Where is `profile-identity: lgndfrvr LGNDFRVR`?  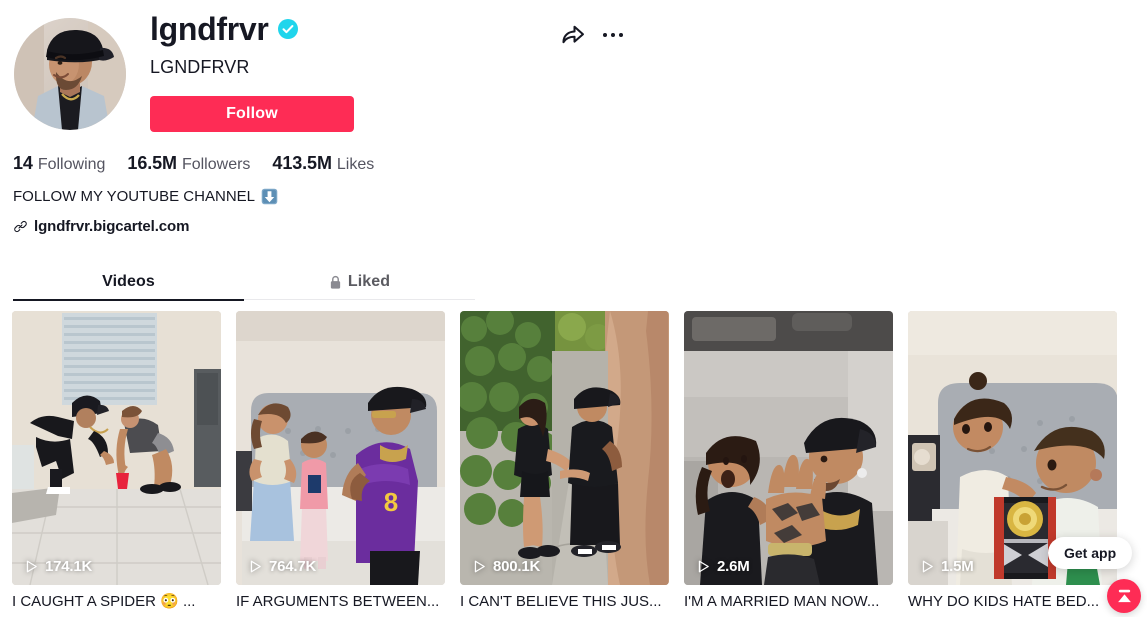
profile-identity: lgndfrvr LGNDFRVR is located at coordinates (430, 43).